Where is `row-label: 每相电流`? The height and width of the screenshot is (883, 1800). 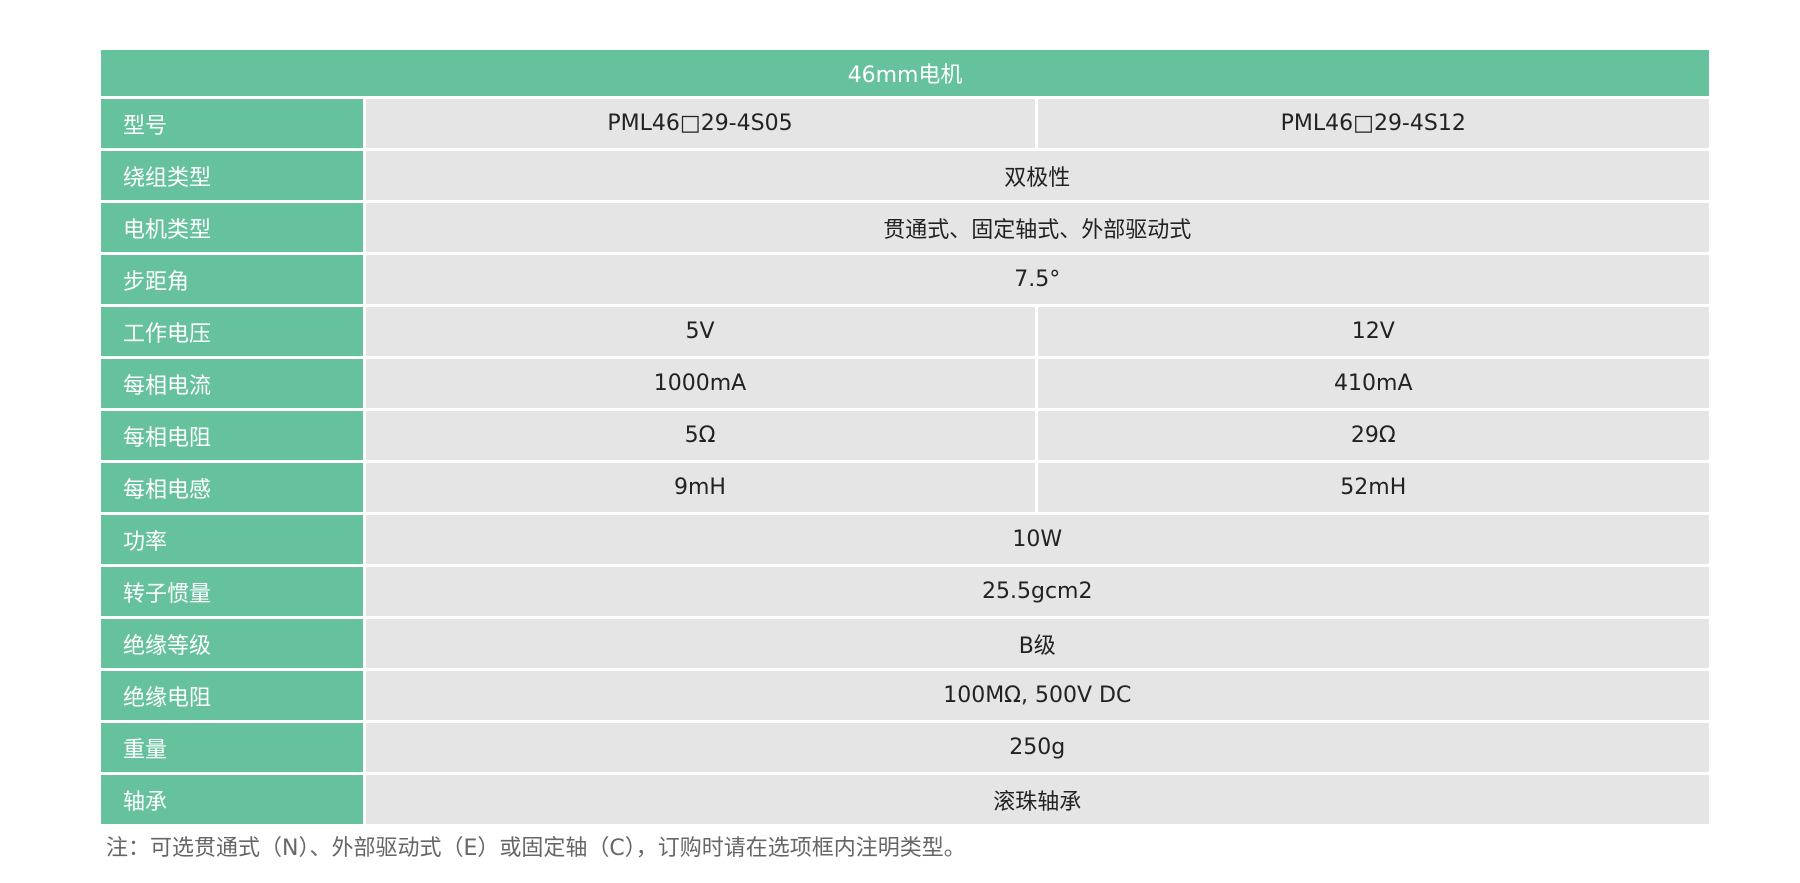
row-label: 每相电流 is located at coordinates (233, 384).